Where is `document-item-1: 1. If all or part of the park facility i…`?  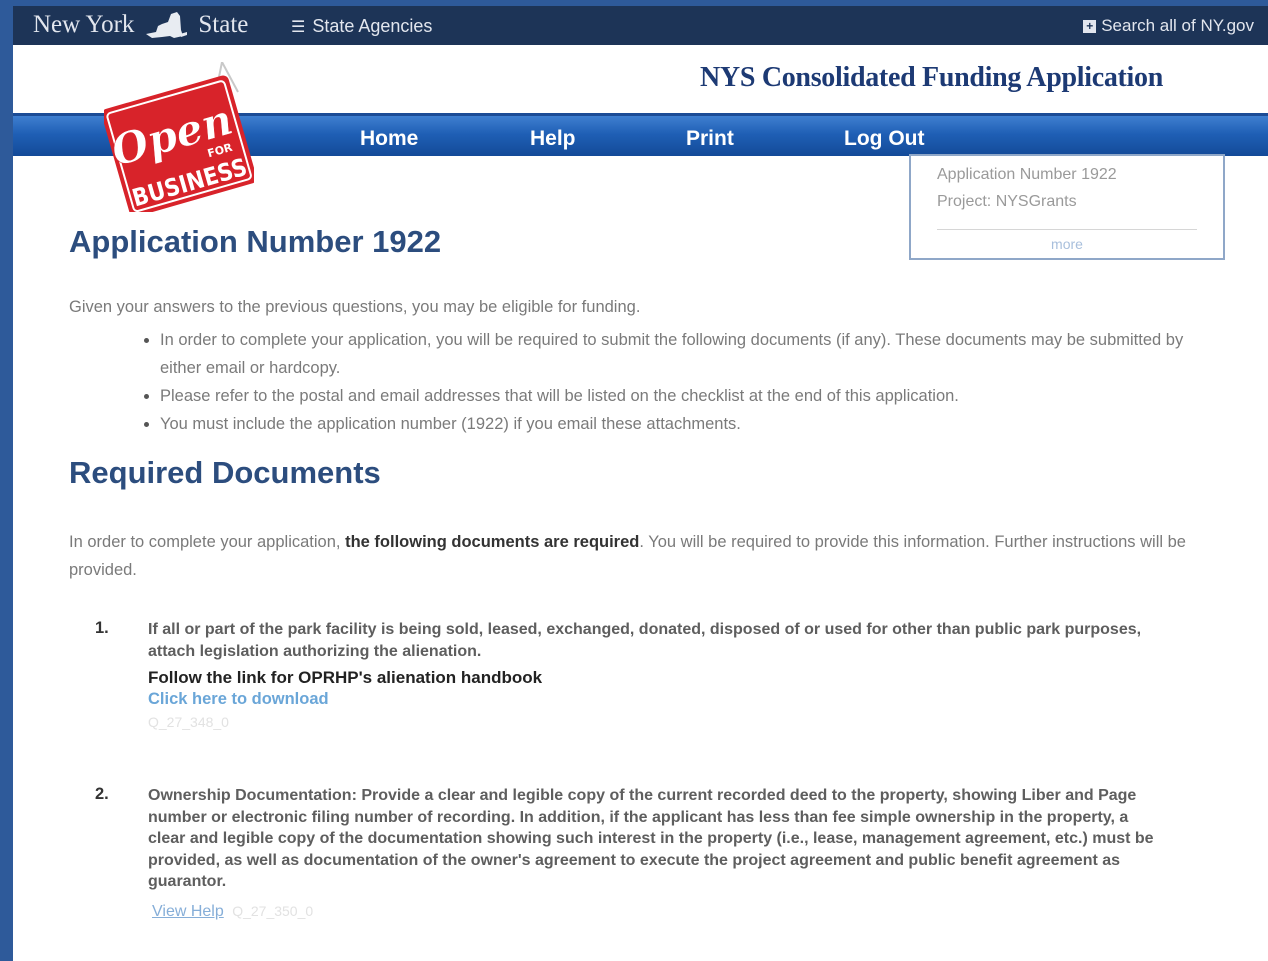
document-item-1: 1. If all or part of the park facility i… is located at coordinates (635, 679).